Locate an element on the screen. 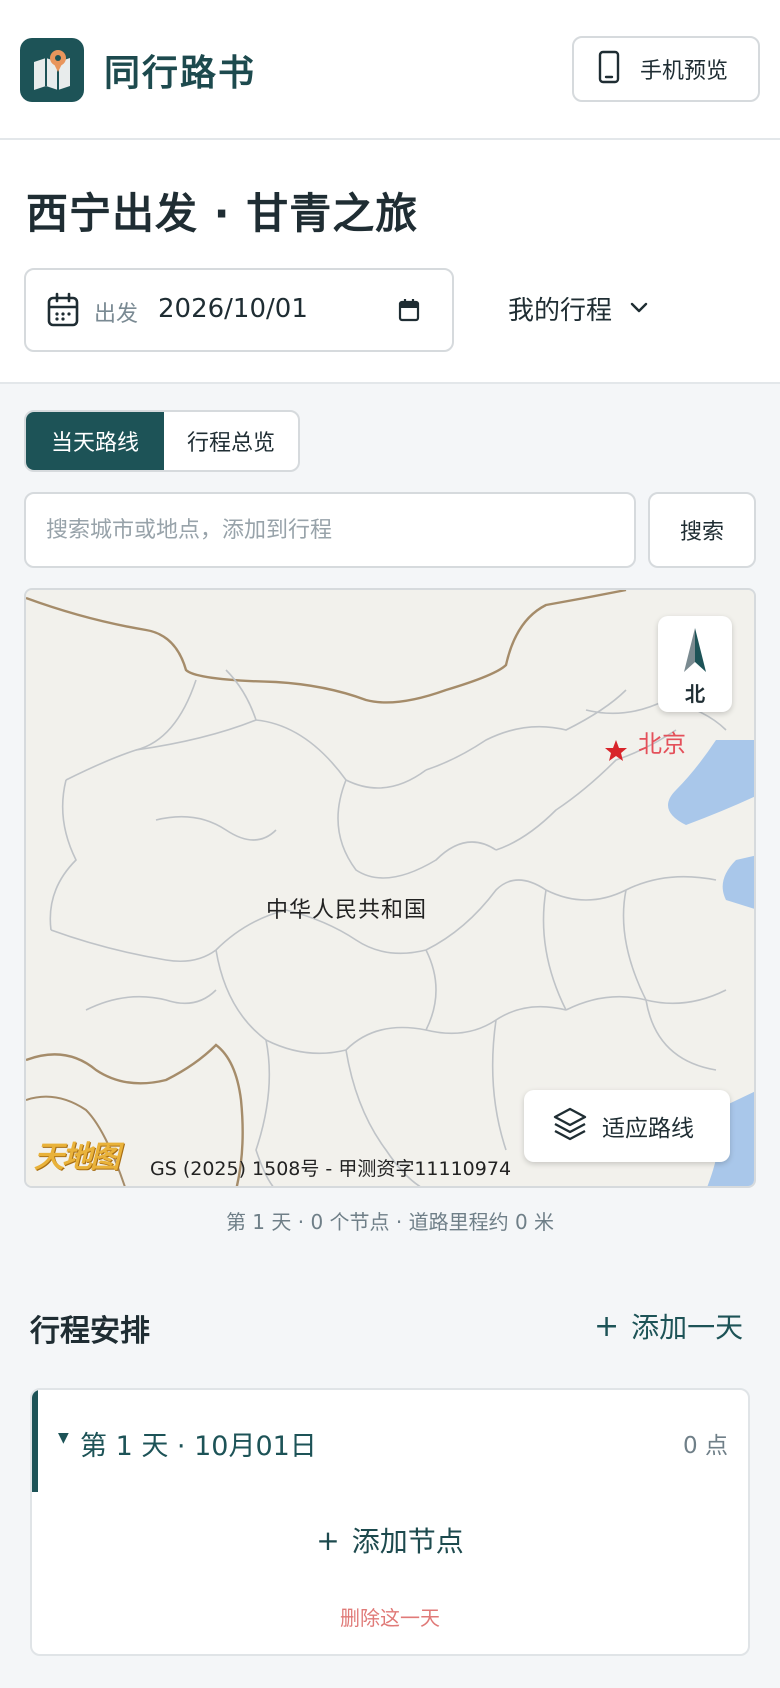 This screenshot has width=780, height=1688. compass-button: 北 is located at coordinates (695, 664).